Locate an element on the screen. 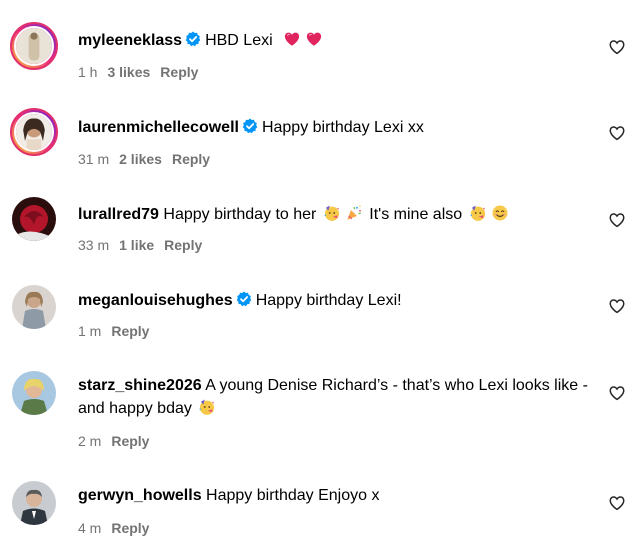 Image resolution: width=634 pixels, height=544 pixels. likes-count: 3 likes is located at coordinates (128, 72).